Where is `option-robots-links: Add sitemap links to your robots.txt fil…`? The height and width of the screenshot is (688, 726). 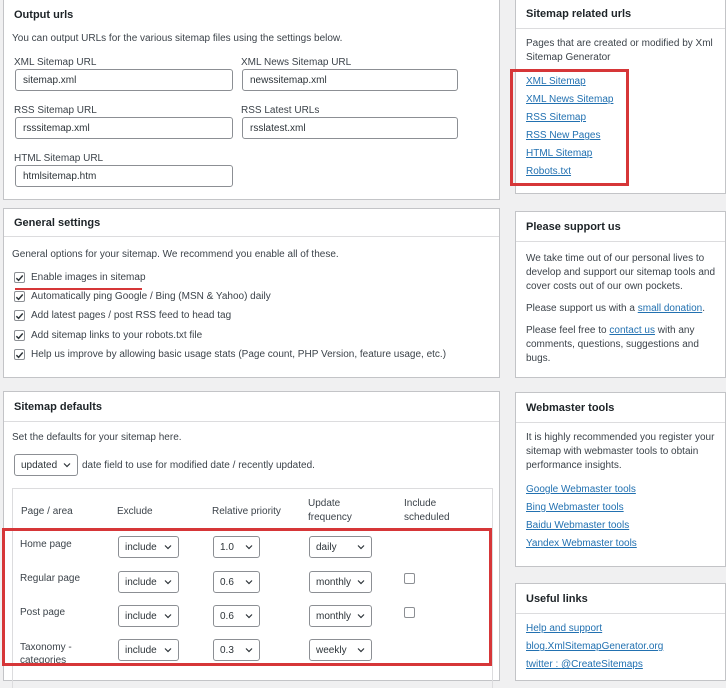 option-robots-links: Add sitemap links to your robots.txt fil… is located at coordinates (108, 335).